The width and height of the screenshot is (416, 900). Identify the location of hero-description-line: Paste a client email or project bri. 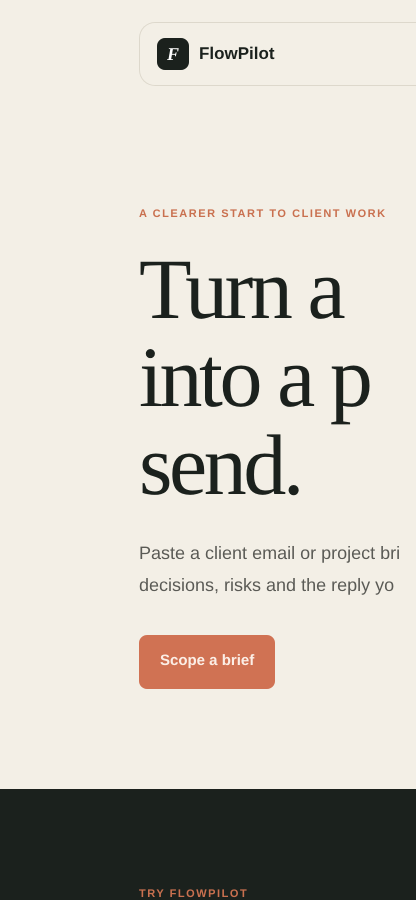
(269, 553).